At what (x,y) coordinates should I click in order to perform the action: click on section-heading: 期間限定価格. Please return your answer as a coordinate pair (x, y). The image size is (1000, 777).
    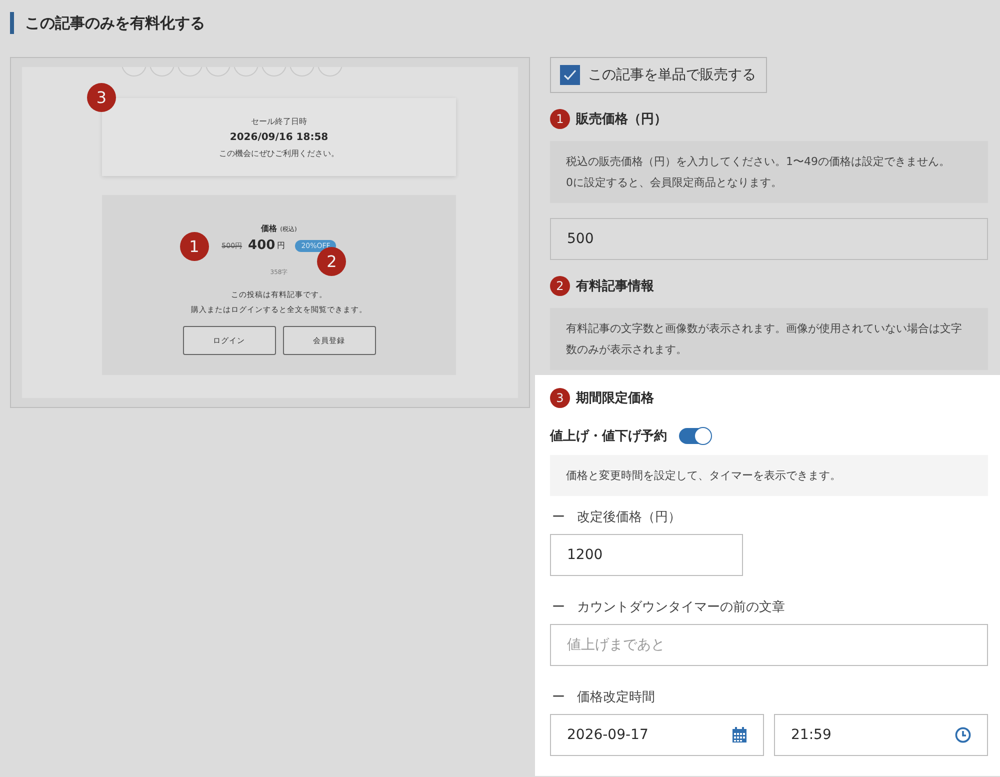
    Looking at the image, I should click on (615, 398).